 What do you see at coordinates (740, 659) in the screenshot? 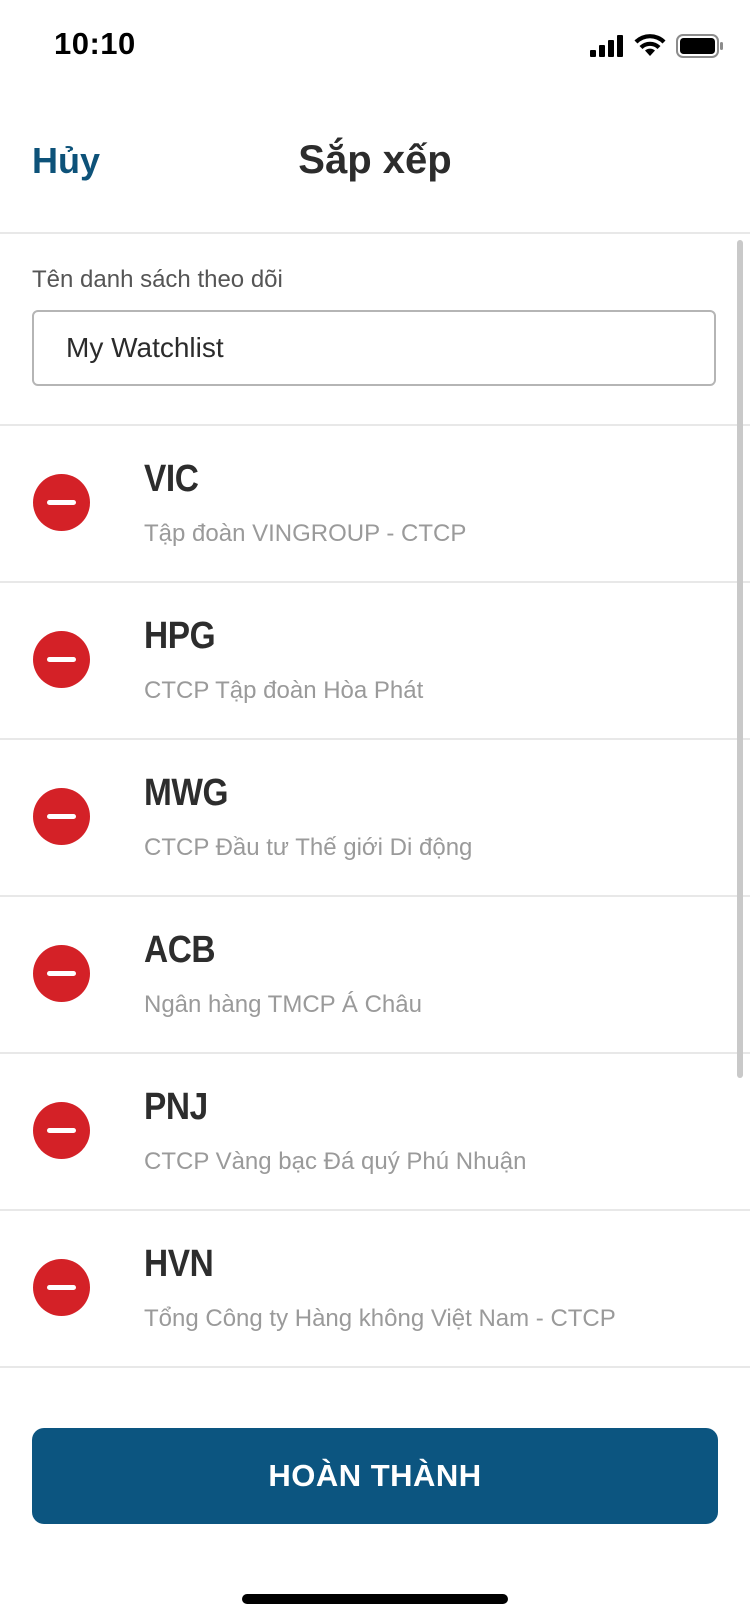
I see `scrollbar` at bounding box center [740, 659].